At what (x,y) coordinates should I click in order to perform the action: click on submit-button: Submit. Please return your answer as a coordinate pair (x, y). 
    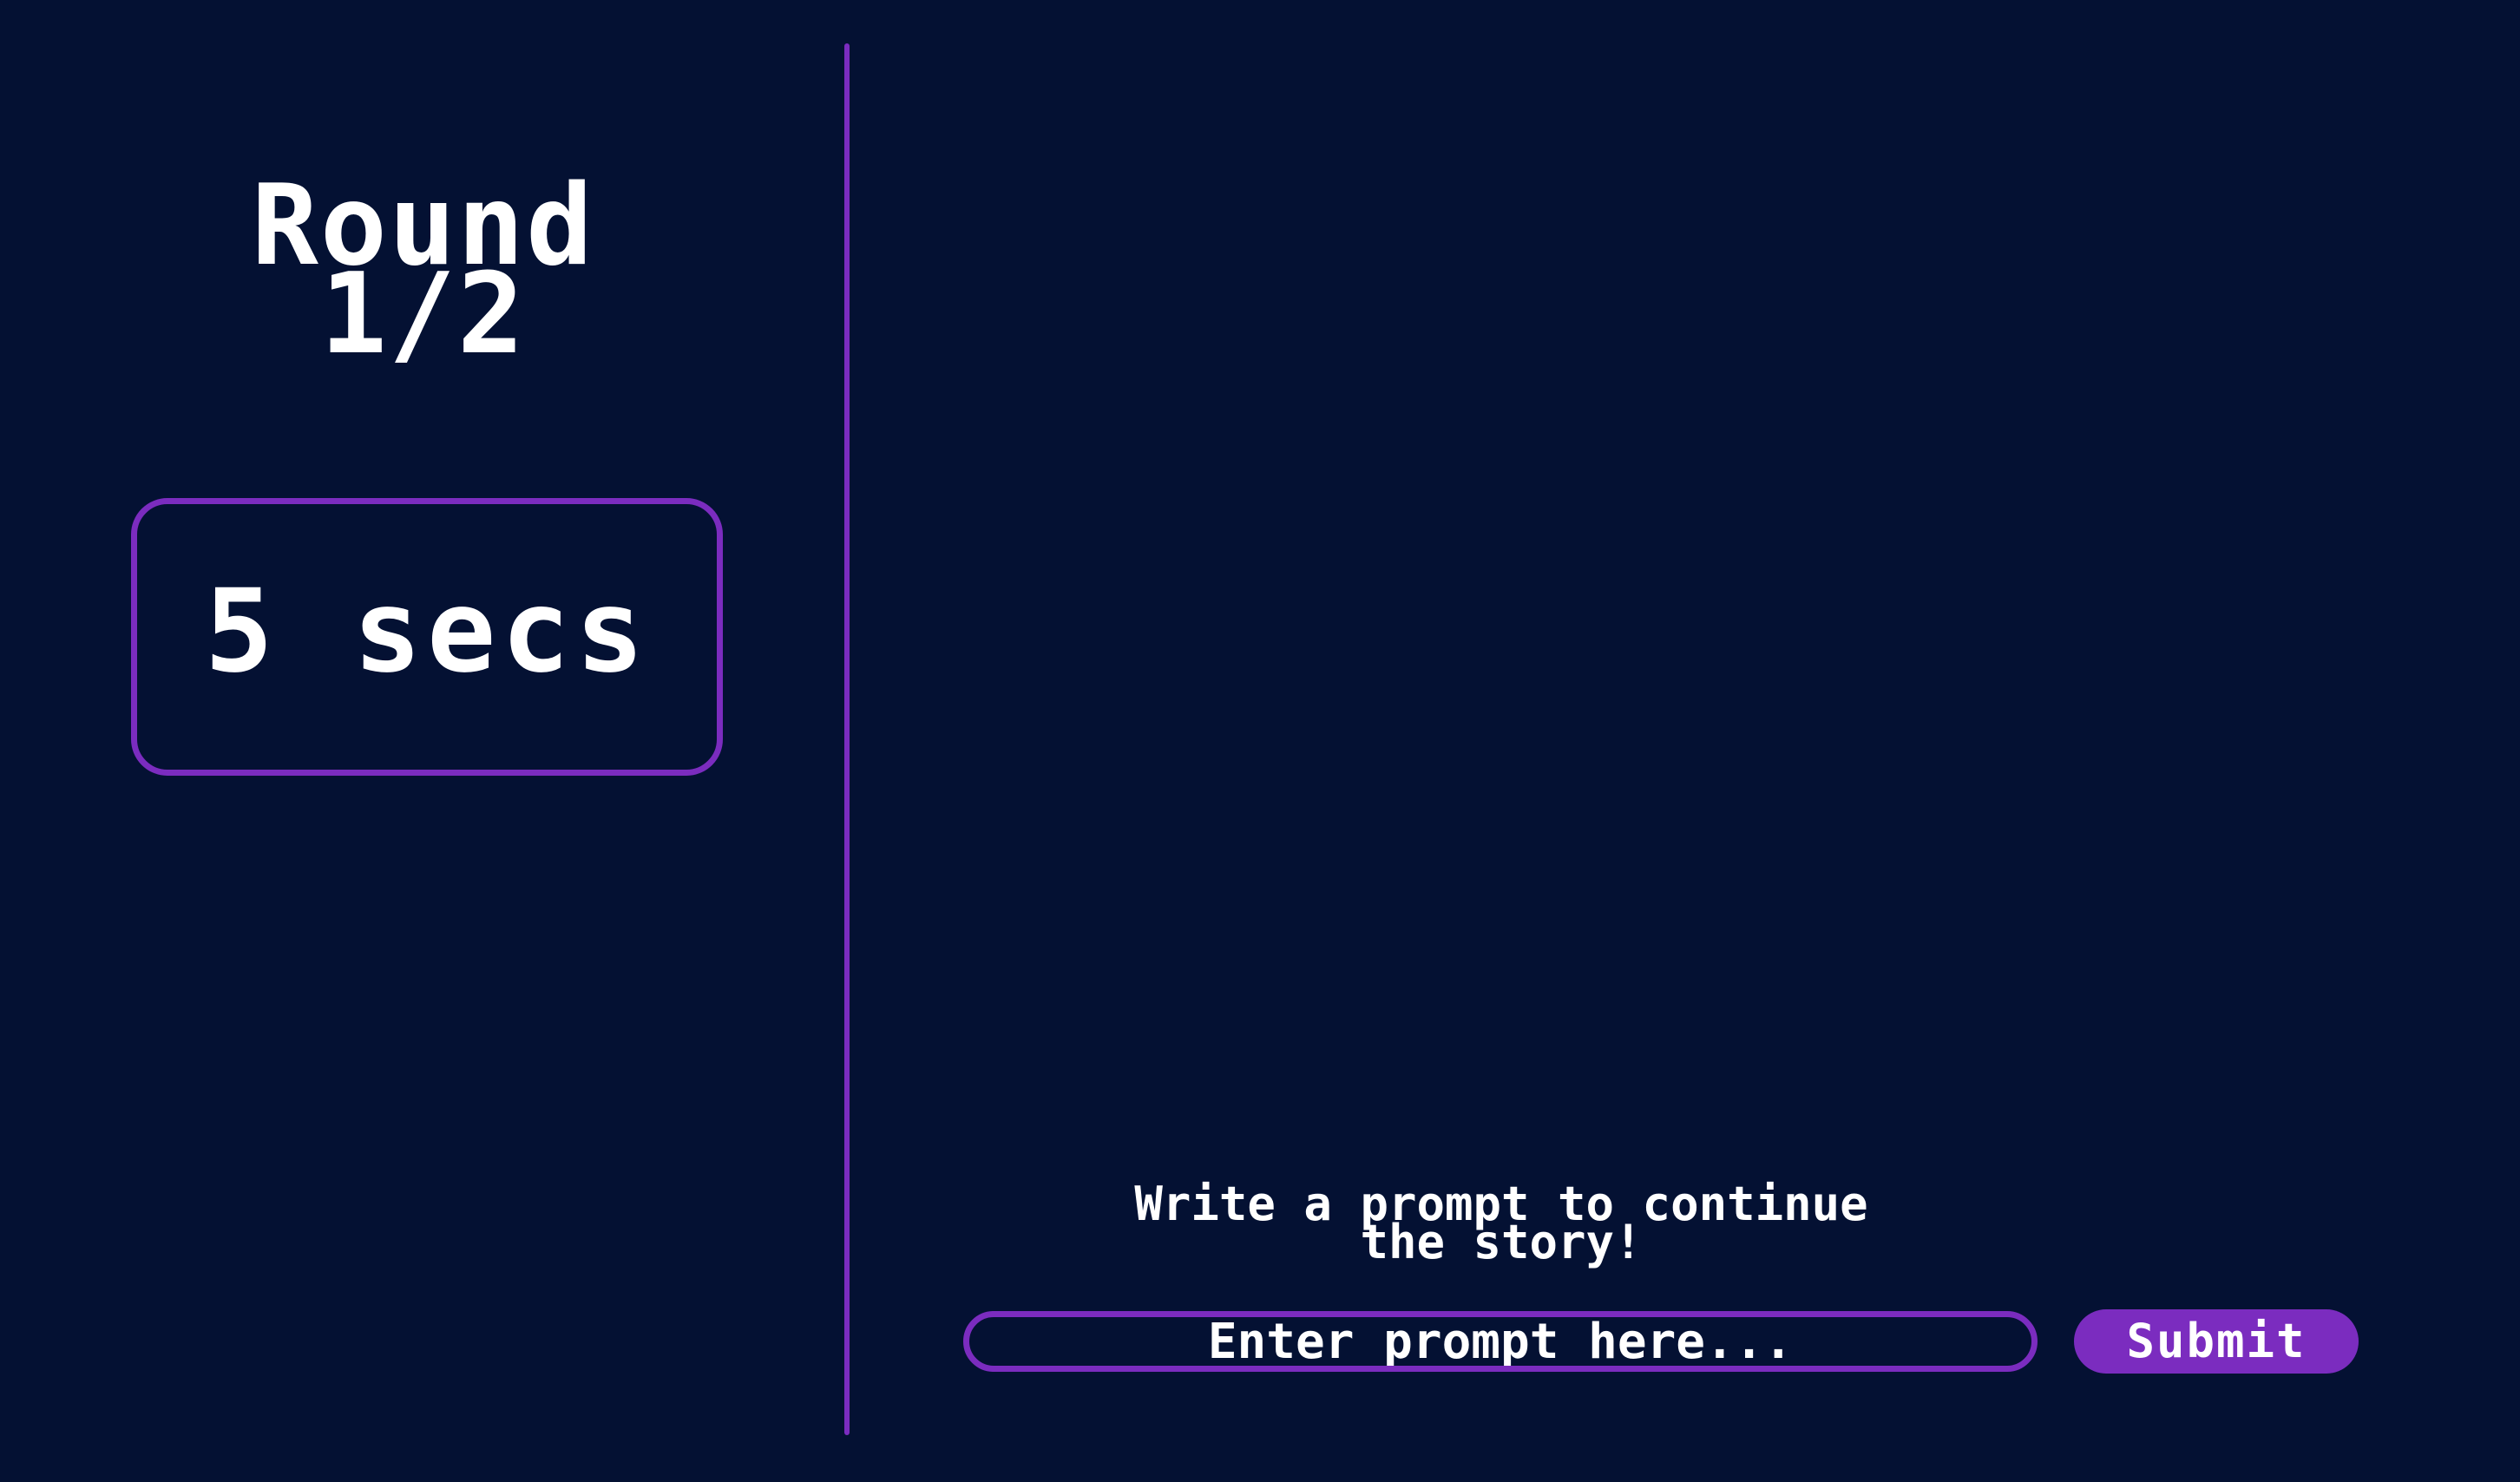
    Looking at the image, I should click on (2216, 1341).